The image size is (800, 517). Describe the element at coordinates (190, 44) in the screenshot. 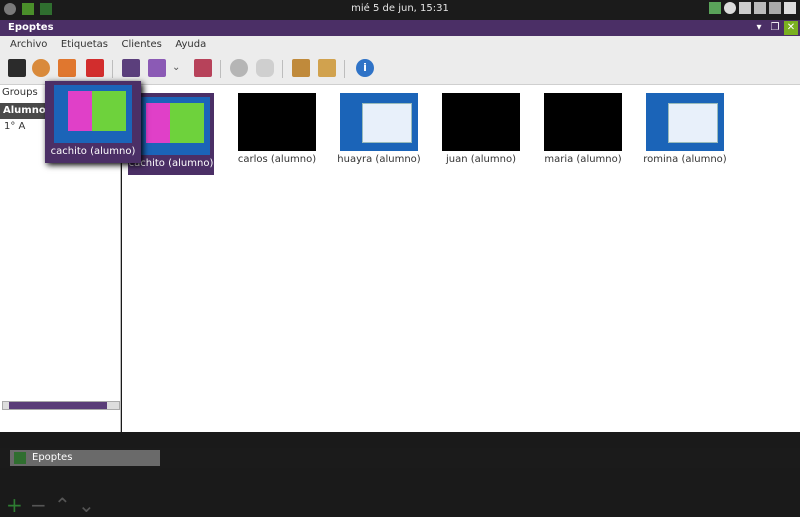

I see `menu-ayuda: Ayuda` at that location.